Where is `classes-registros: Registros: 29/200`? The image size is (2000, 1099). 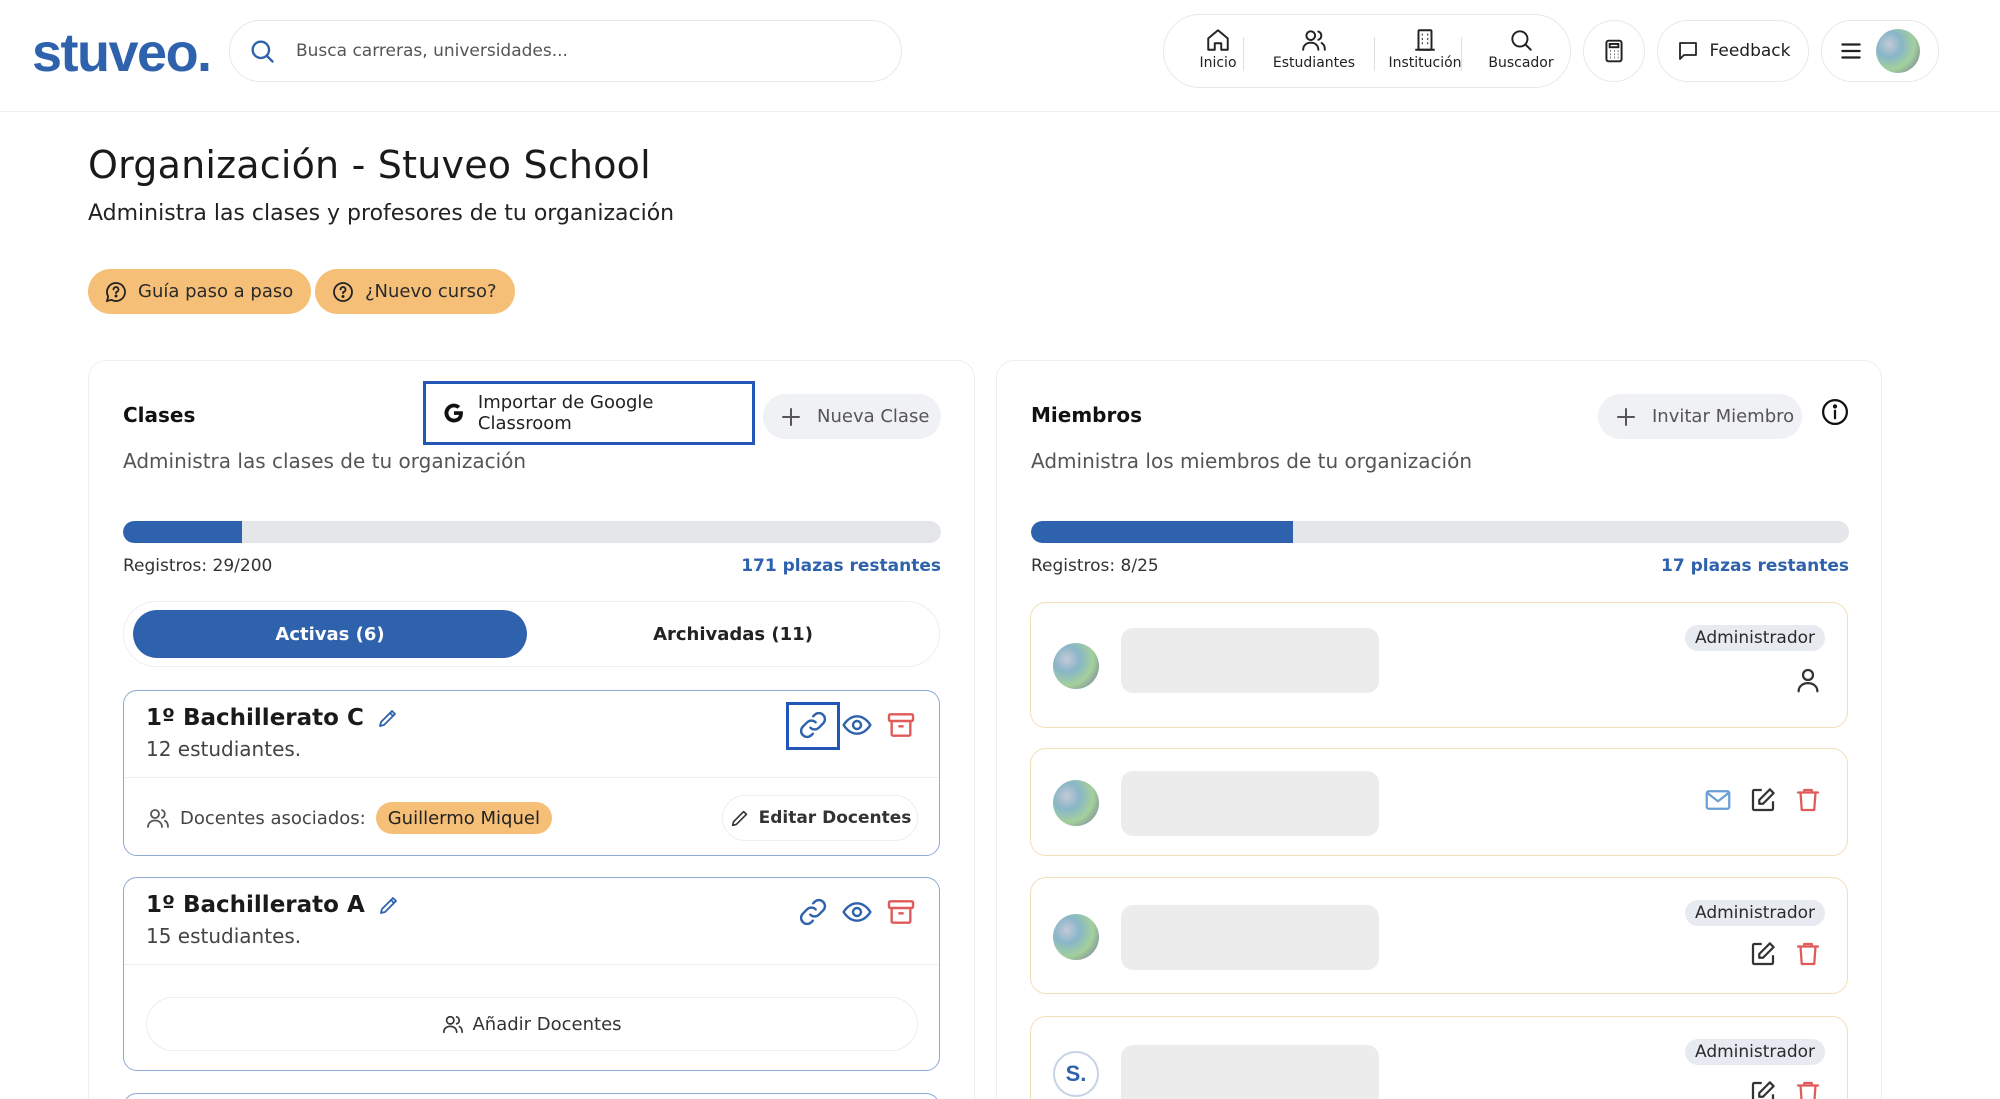 classes-registros: Registros: 29/200 is located at coordinates (198, 566).